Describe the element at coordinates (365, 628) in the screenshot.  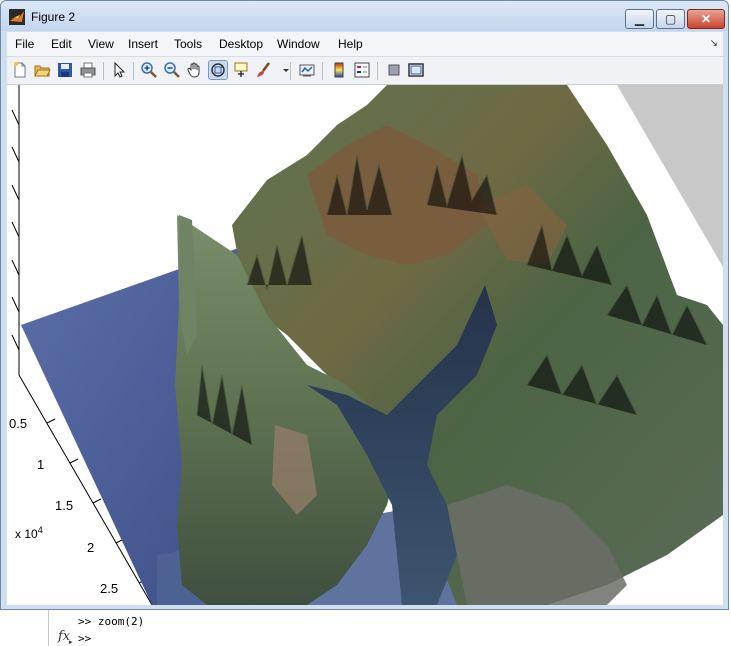
I see `command-window: >> zoom(2) fx ▸ >>` at that location.